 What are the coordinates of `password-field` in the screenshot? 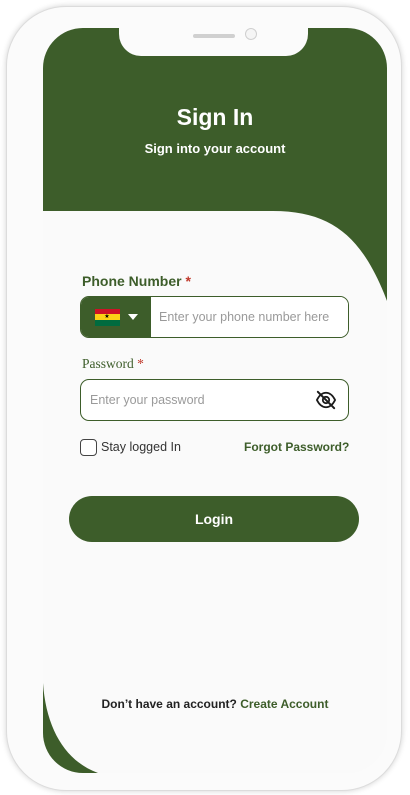 It's located at (214, 400).